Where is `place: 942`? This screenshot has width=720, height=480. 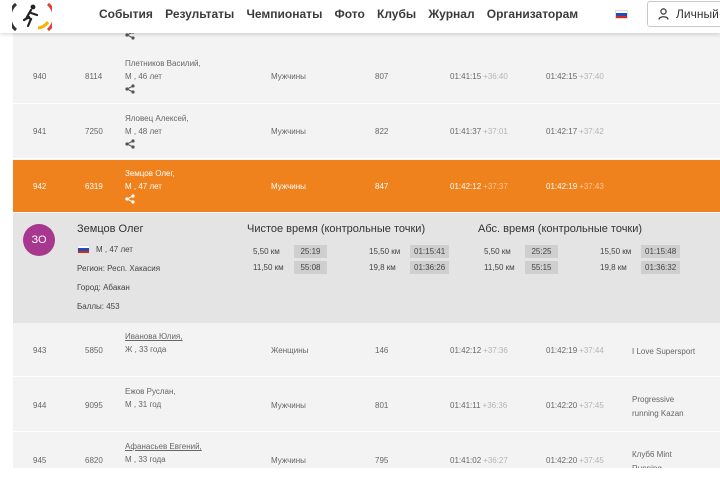 place: 942 is located at coordinates (40, 186).